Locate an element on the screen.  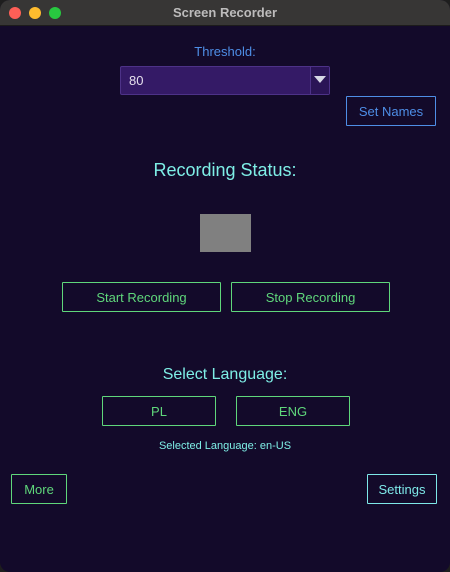
dropdown-arrow-icon is located at coordinates (319, 80).